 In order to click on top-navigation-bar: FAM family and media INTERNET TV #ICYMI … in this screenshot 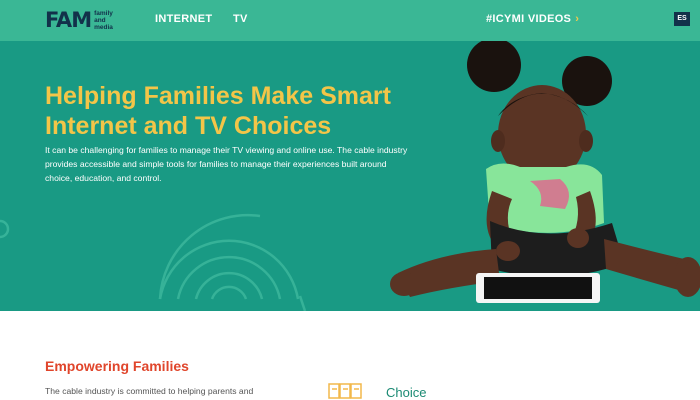, I will do `click(350, 20)`.